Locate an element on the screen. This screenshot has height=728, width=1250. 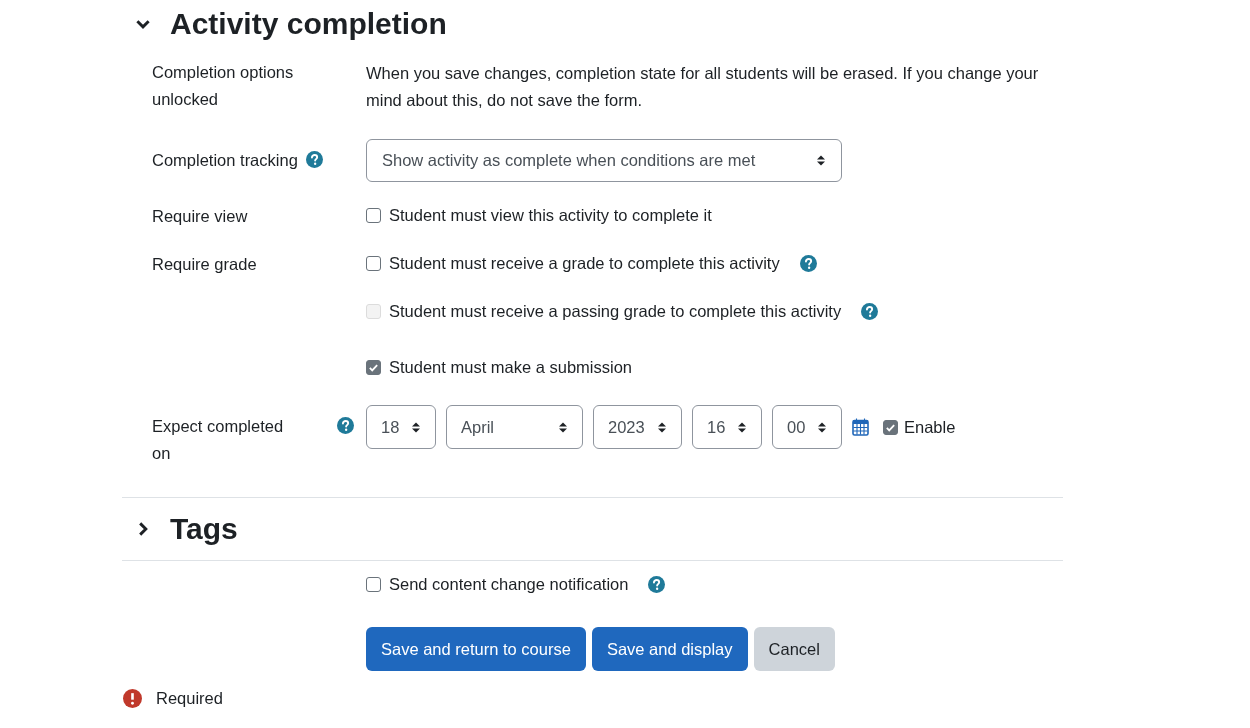
form-button: Cancel is located at coordinates (794, 649).